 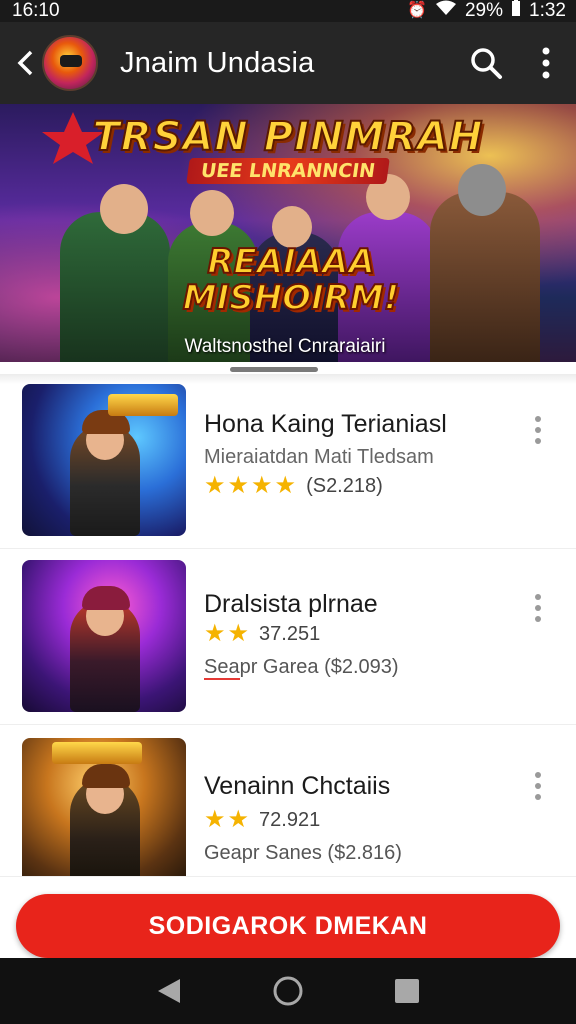 I want to click on system-nav-bar, so click(x=288, y=991).